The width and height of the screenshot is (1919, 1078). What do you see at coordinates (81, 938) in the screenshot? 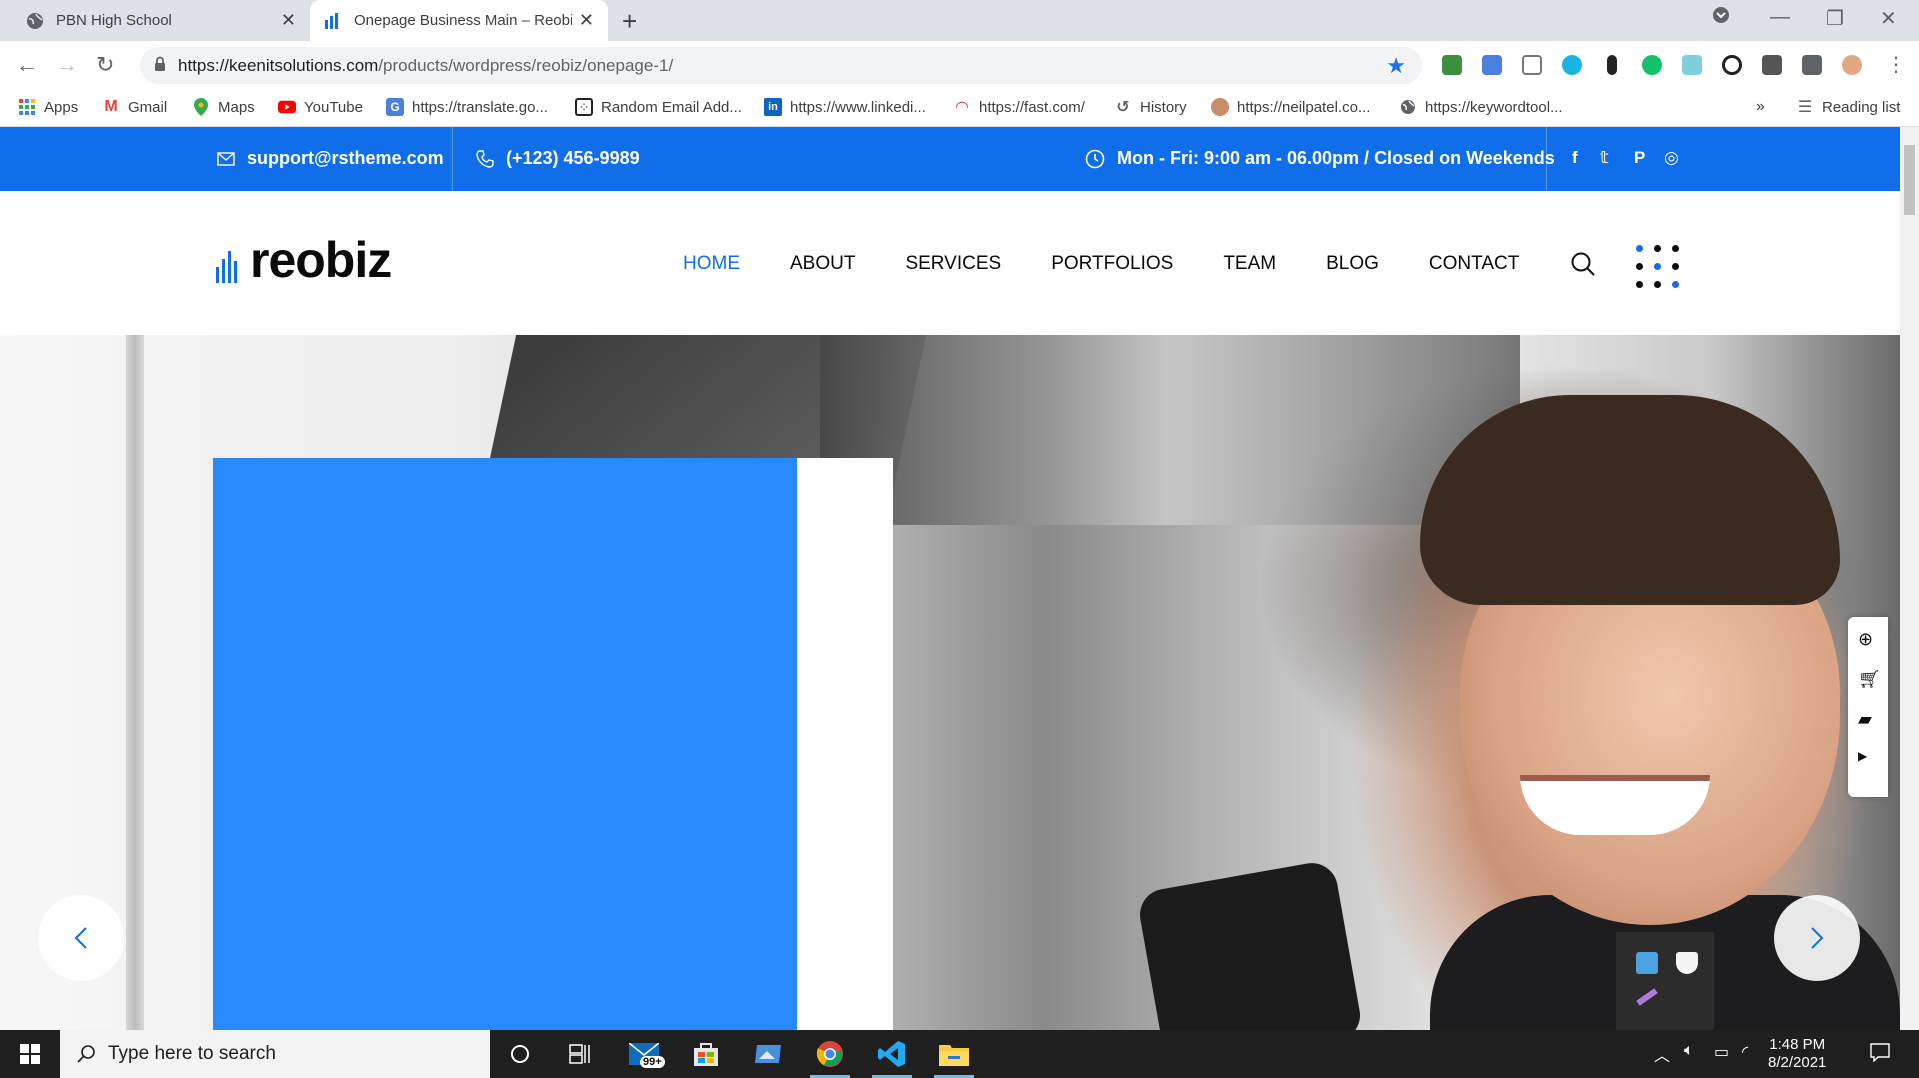
I see `prev-slide-button` at bounding box center [81, 938].